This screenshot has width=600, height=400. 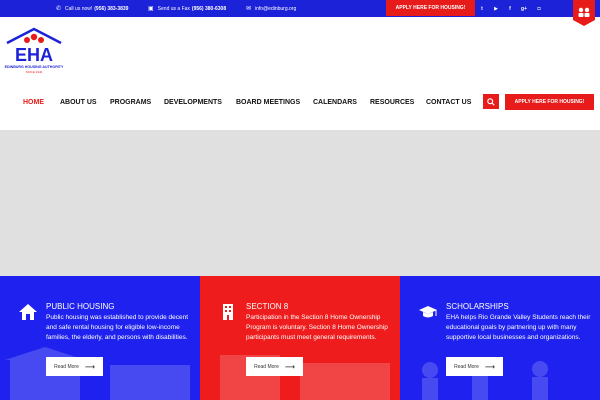 I want to click on logo-since: SINCE 1940, so click(x=34, y=72).